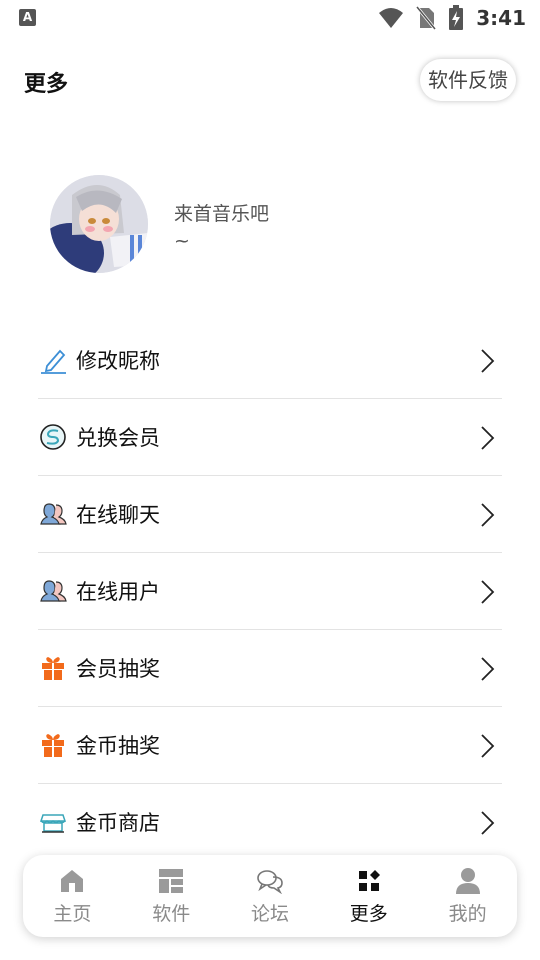 The height and width of the screenshot is (960, 540). What do you see at coordinates (118, 823) in the screenshot?
I see `menu-item-label: 金币商店` at bounding box center [118, 823].